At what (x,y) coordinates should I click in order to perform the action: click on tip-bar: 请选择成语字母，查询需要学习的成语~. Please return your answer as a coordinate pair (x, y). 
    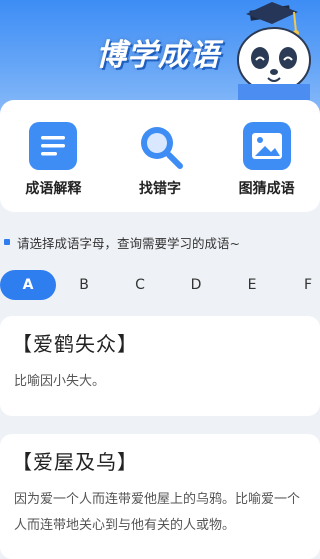
    Looking at the image, I should click on (160, 242).